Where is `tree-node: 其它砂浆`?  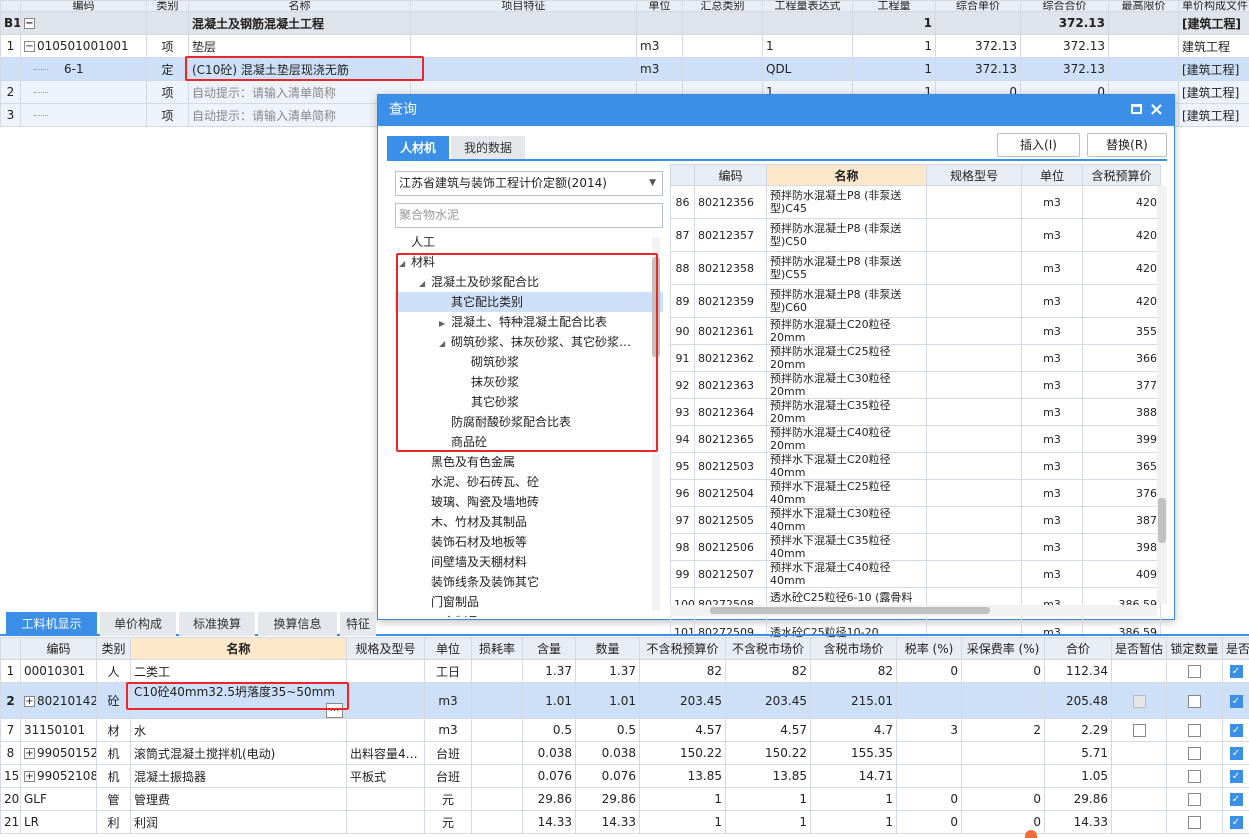
tree-node: 其它砂浆 is located at coordinates (529, 402).